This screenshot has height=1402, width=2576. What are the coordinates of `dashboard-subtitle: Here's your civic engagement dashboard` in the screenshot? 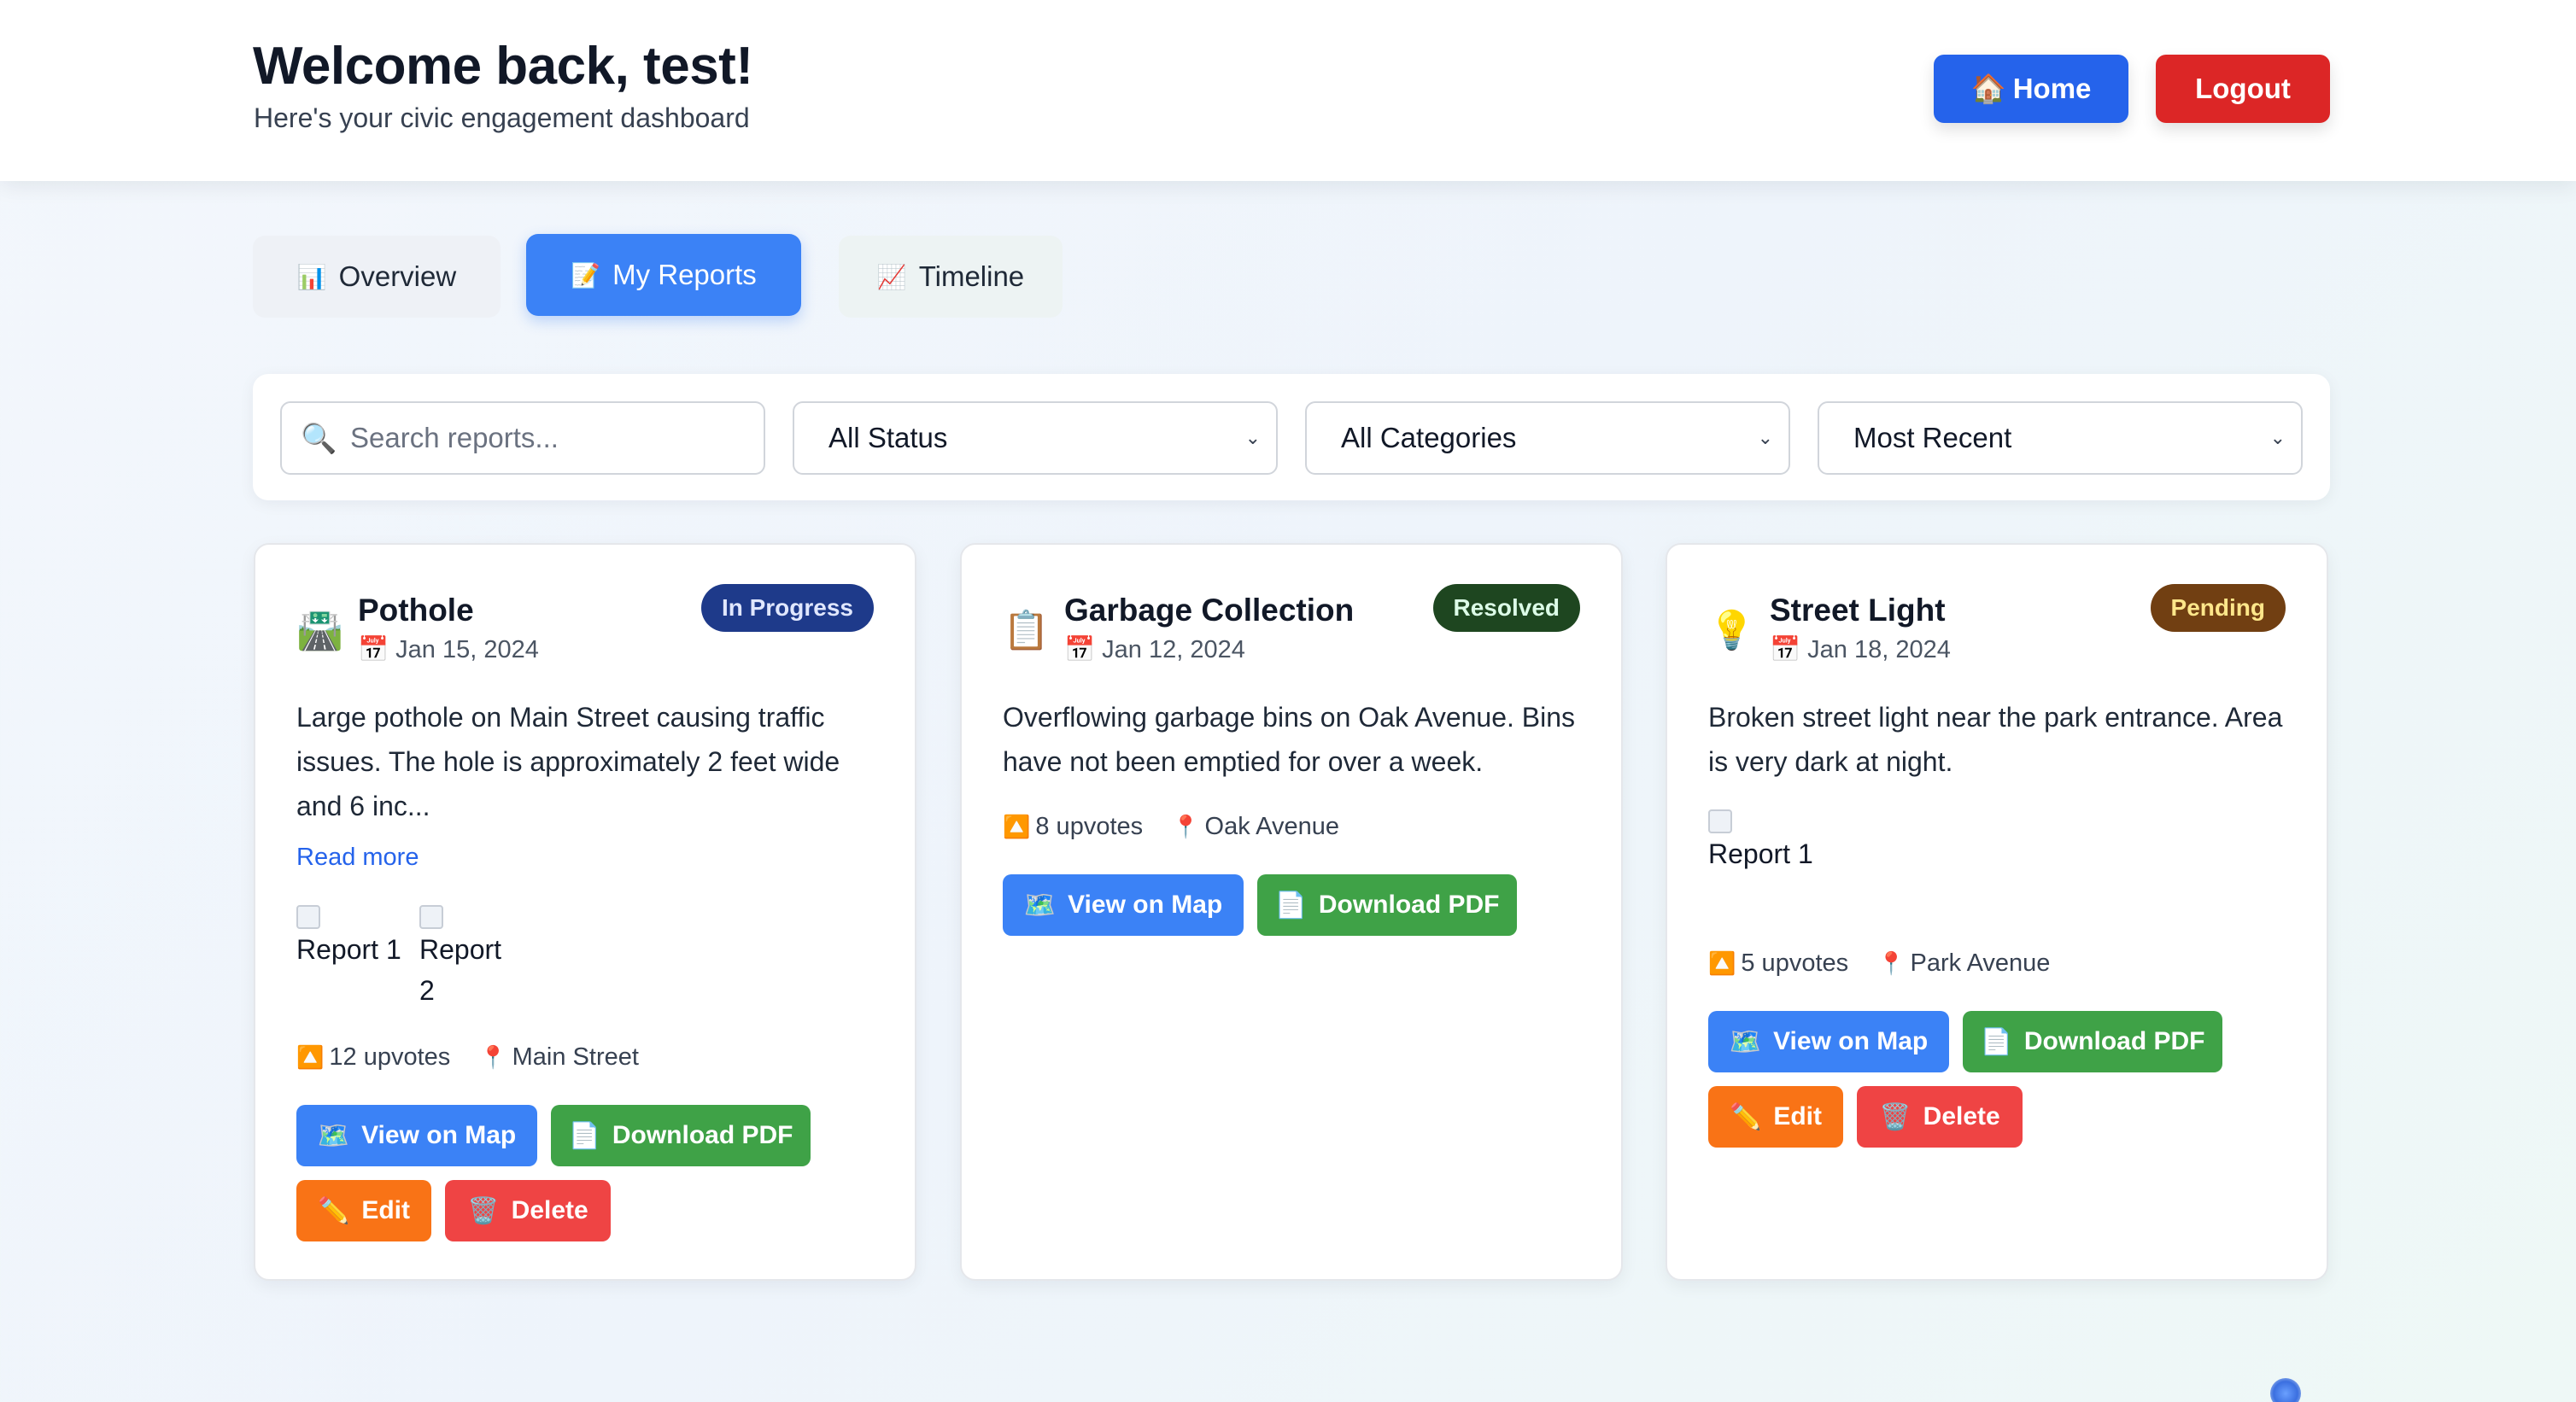 It's located at (502, 118).